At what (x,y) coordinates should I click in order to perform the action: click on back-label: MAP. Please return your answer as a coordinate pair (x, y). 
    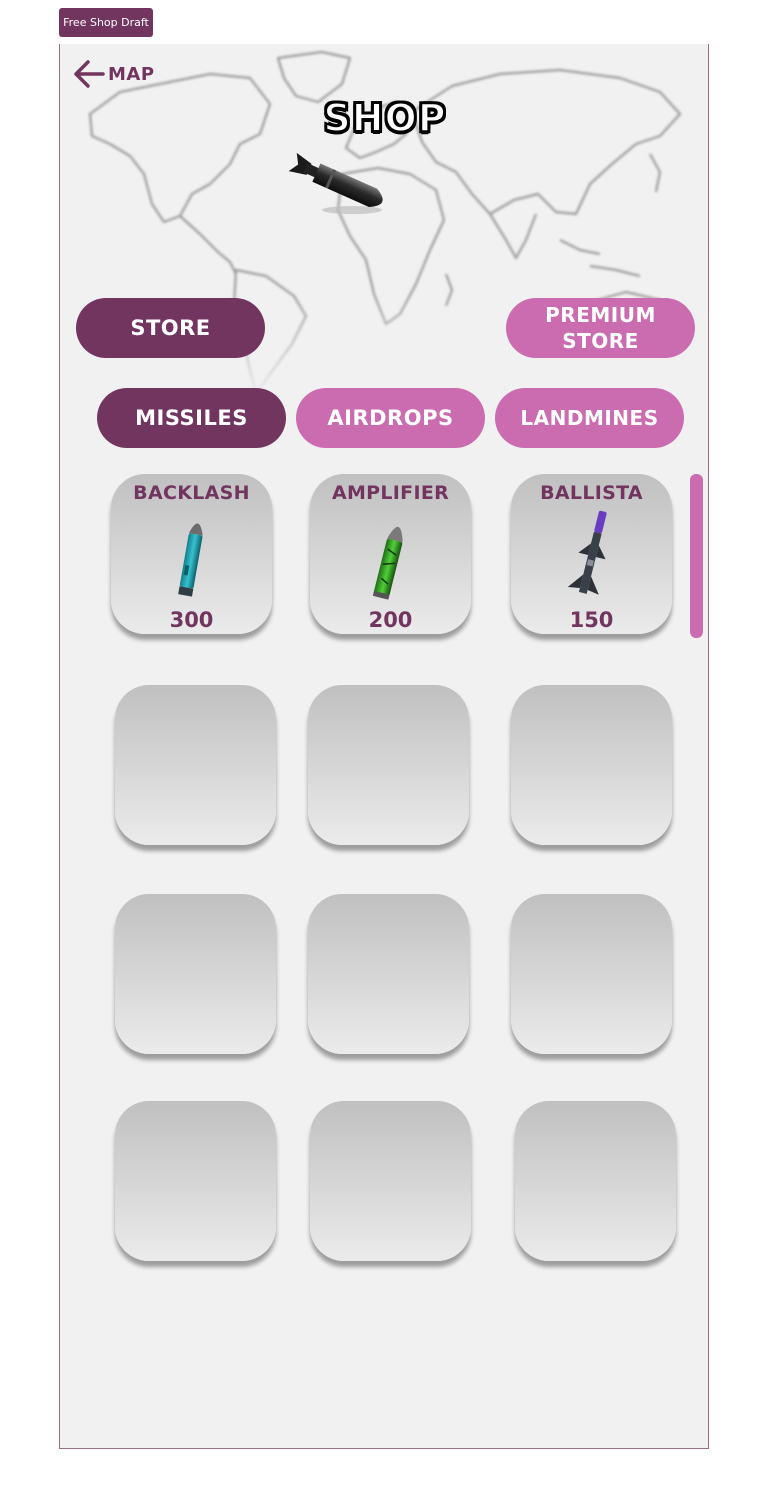
    Looking at the image, I should click on (131, 74).